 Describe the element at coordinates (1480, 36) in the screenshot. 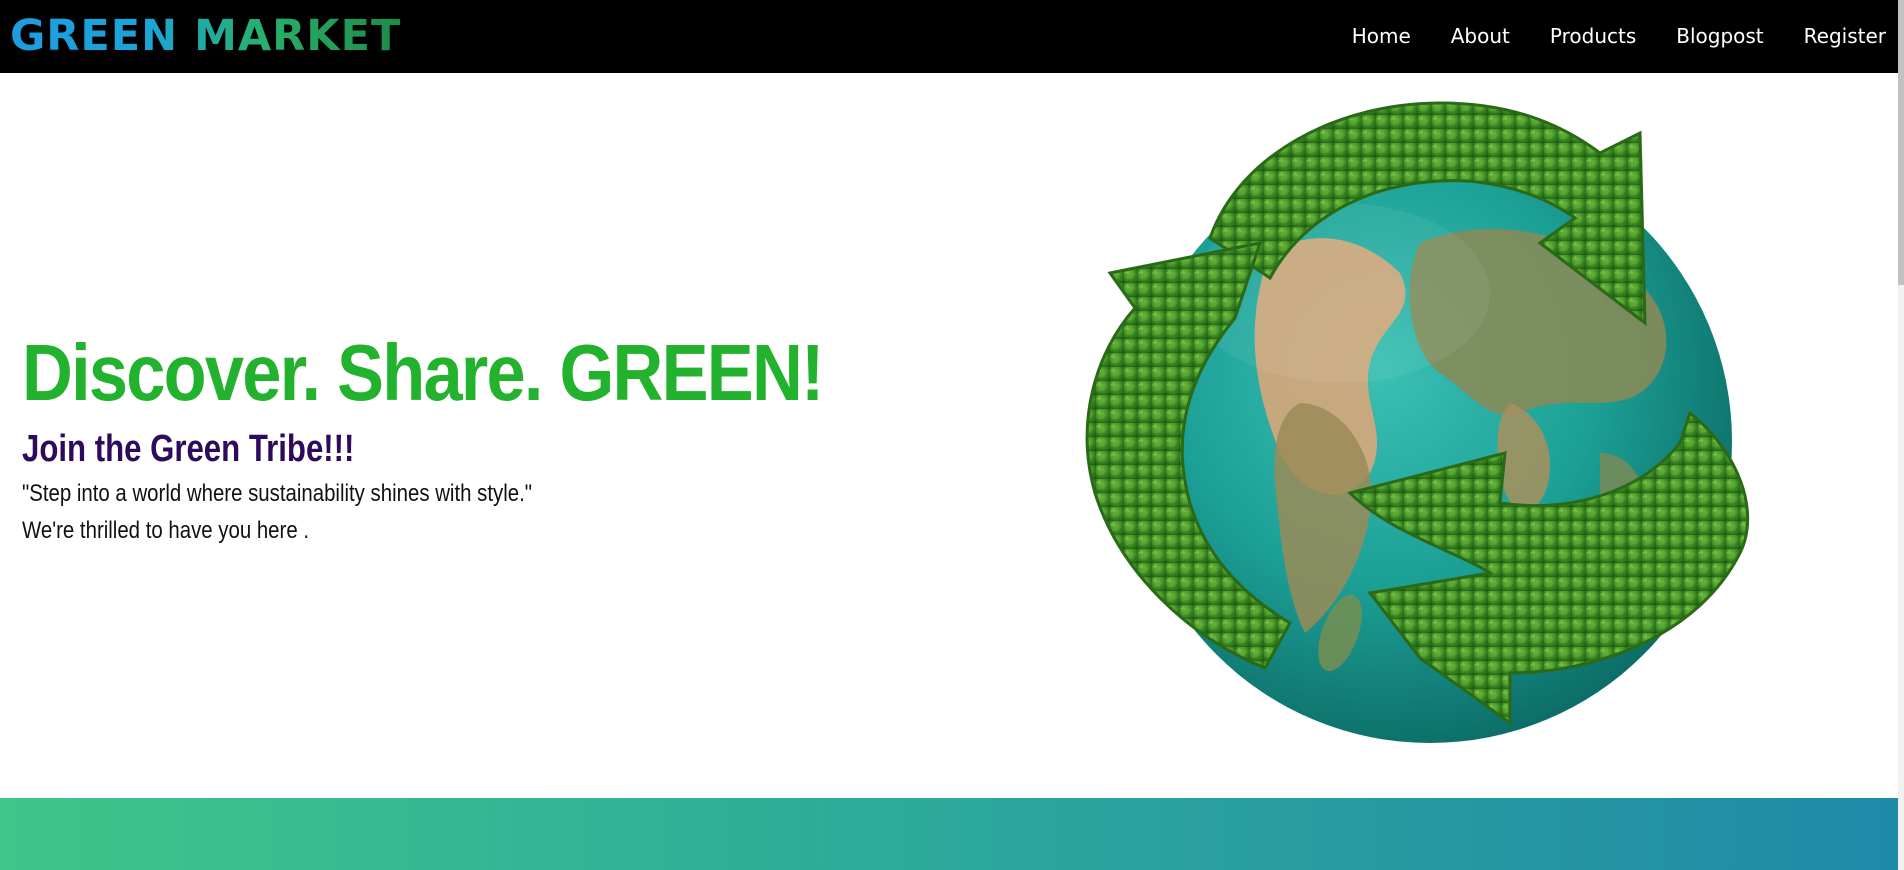

I see `nav-item-about: About` at that location.